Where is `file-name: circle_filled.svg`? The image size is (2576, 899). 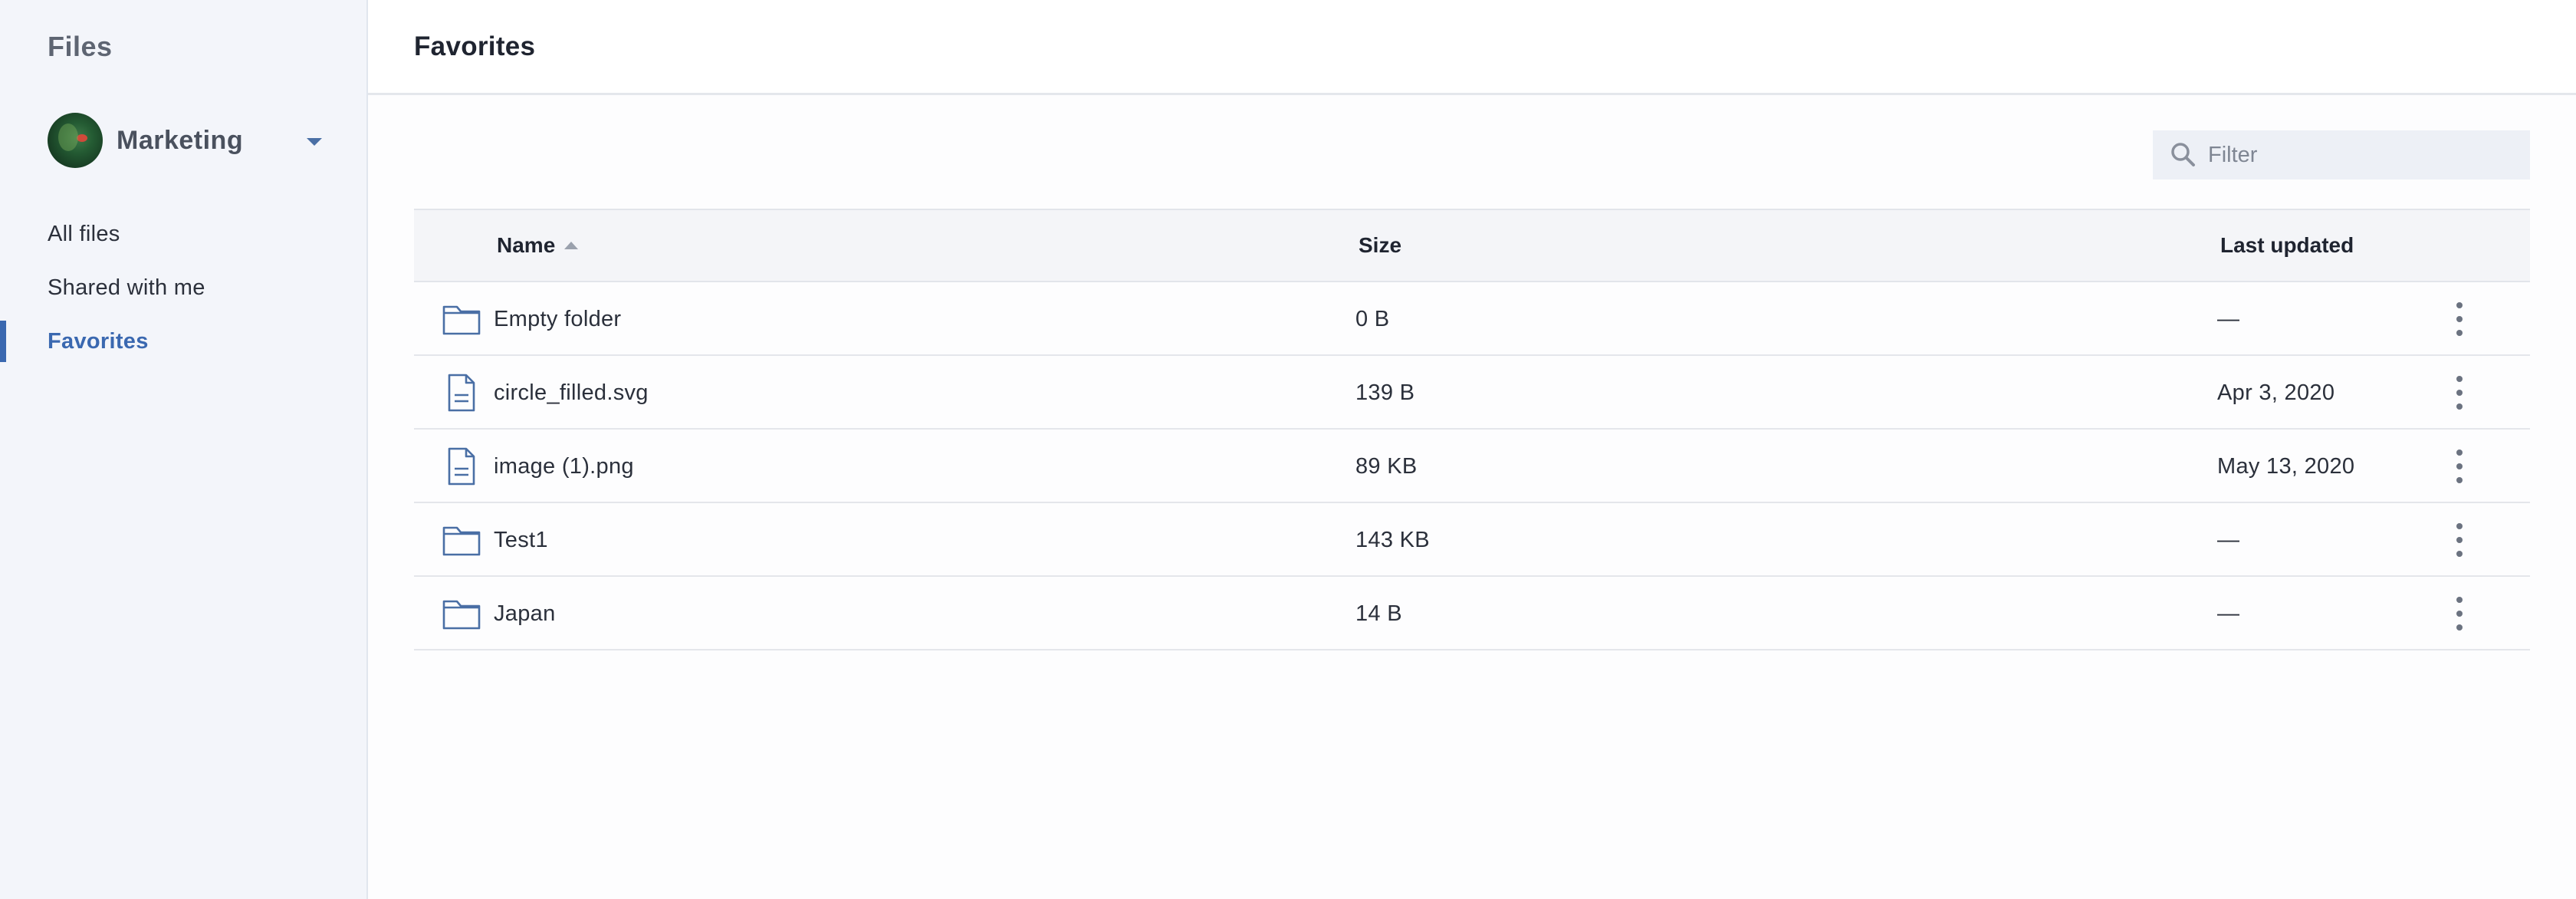
file-name: circle_filled.svg is located at coordinates (571, 393).